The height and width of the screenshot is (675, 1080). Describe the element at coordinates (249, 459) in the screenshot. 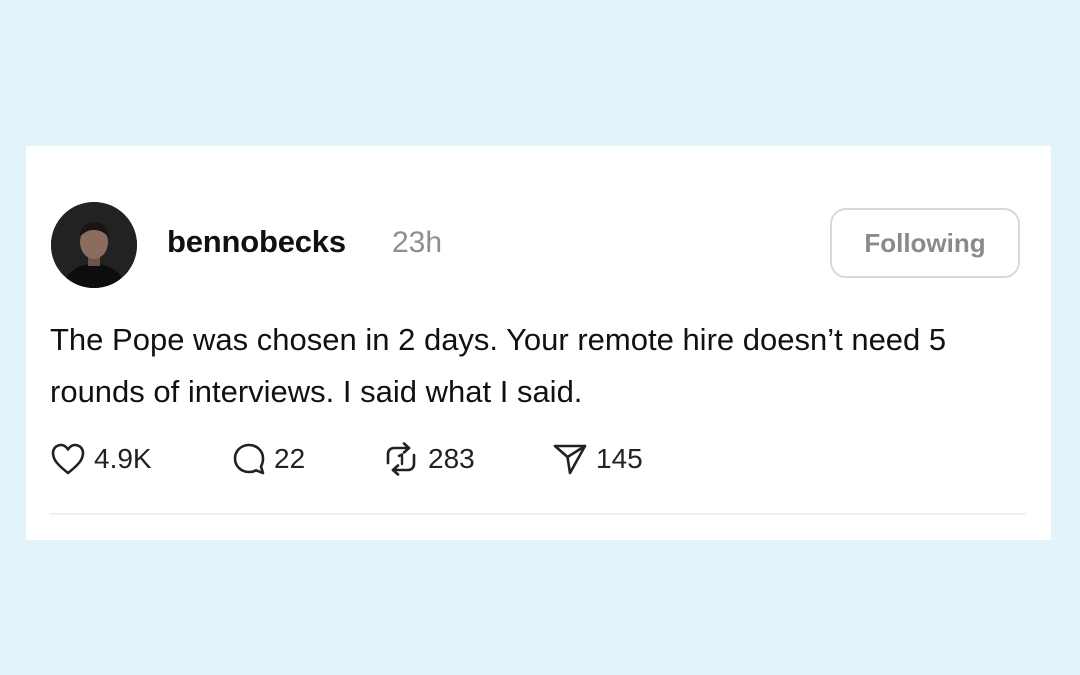

I see `speech-bubble-icon` at that location.